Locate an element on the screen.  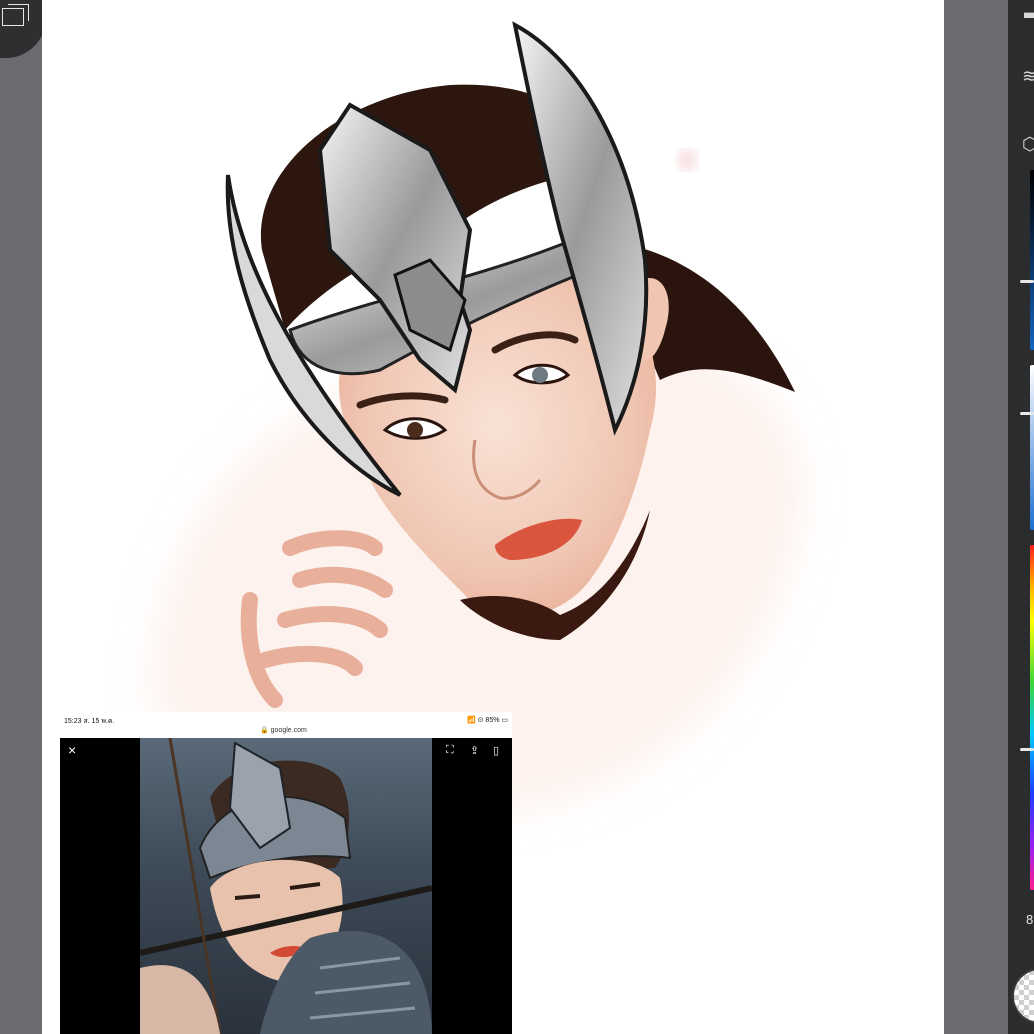
reference-image-viewer: × ⛶ ⇪ ▯ is located at coordinates (286, 886).